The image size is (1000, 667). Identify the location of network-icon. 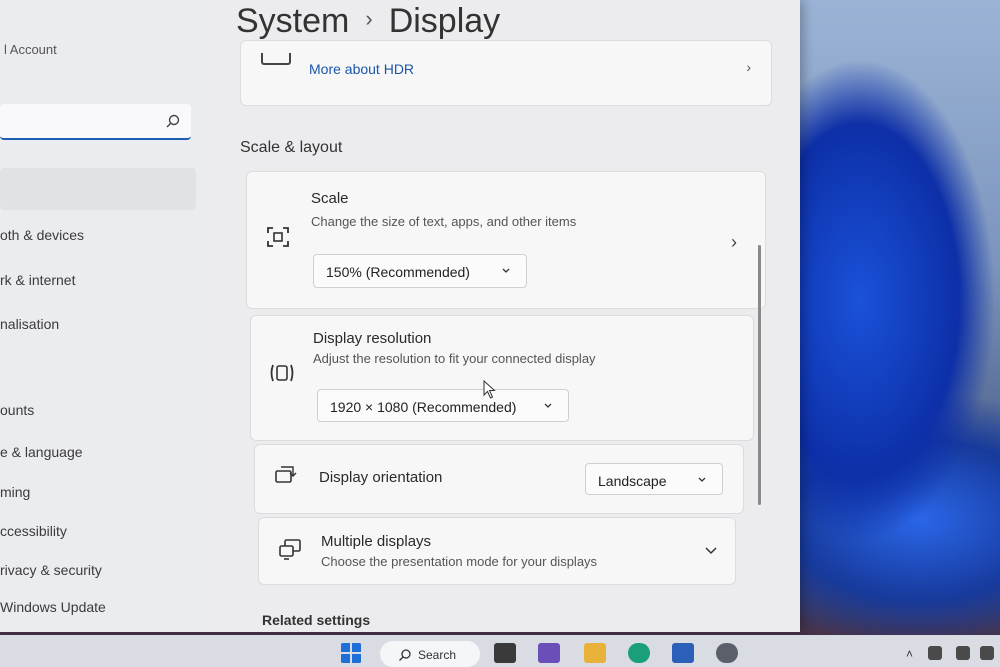
(963, 653).